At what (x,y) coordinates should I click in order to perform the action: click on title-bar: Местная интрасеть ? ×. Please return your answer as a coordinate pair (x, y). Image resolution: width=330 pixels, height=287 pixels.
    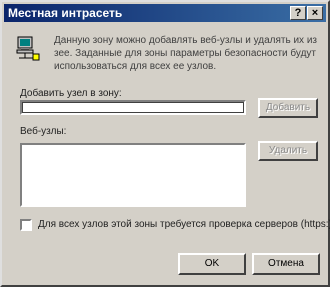
    Looking at the image, I should click on (165, 13).